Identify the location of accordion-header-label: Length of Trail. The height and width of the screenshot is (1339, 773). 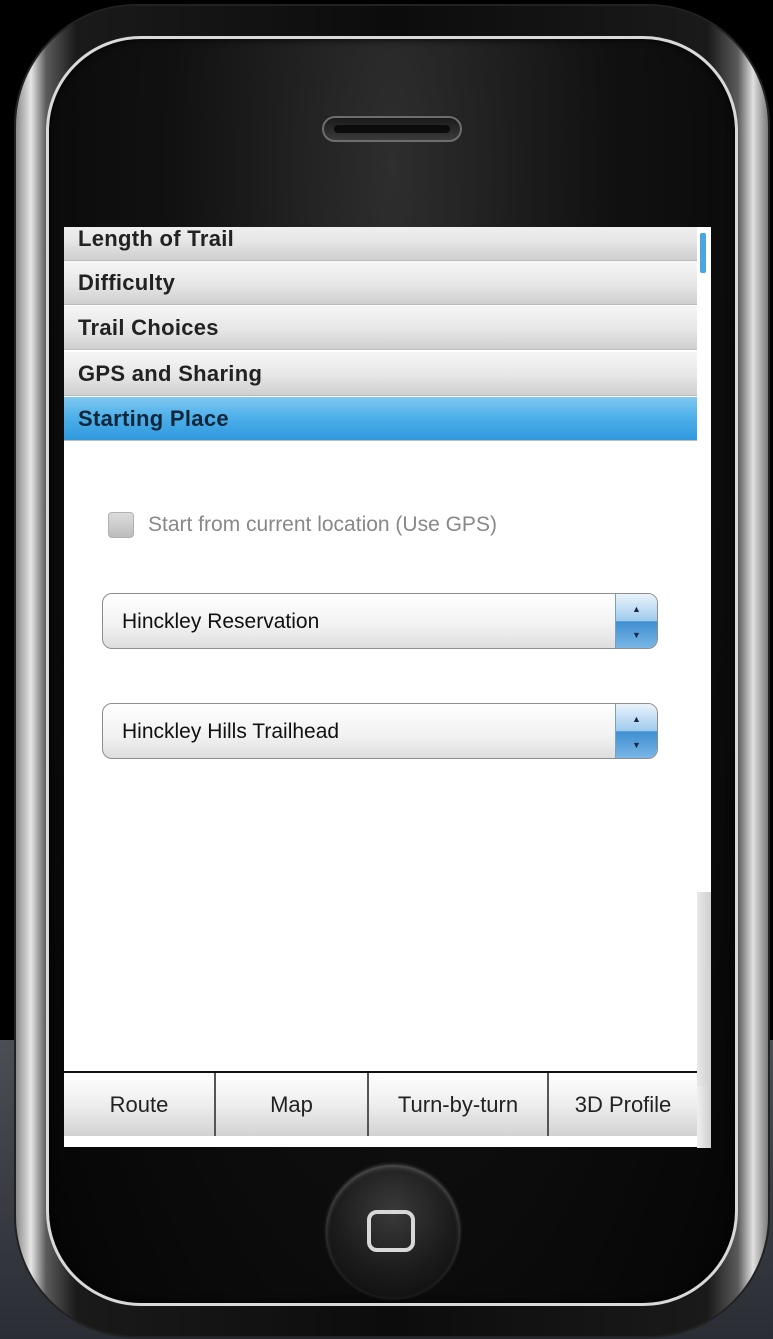
(156, 239).